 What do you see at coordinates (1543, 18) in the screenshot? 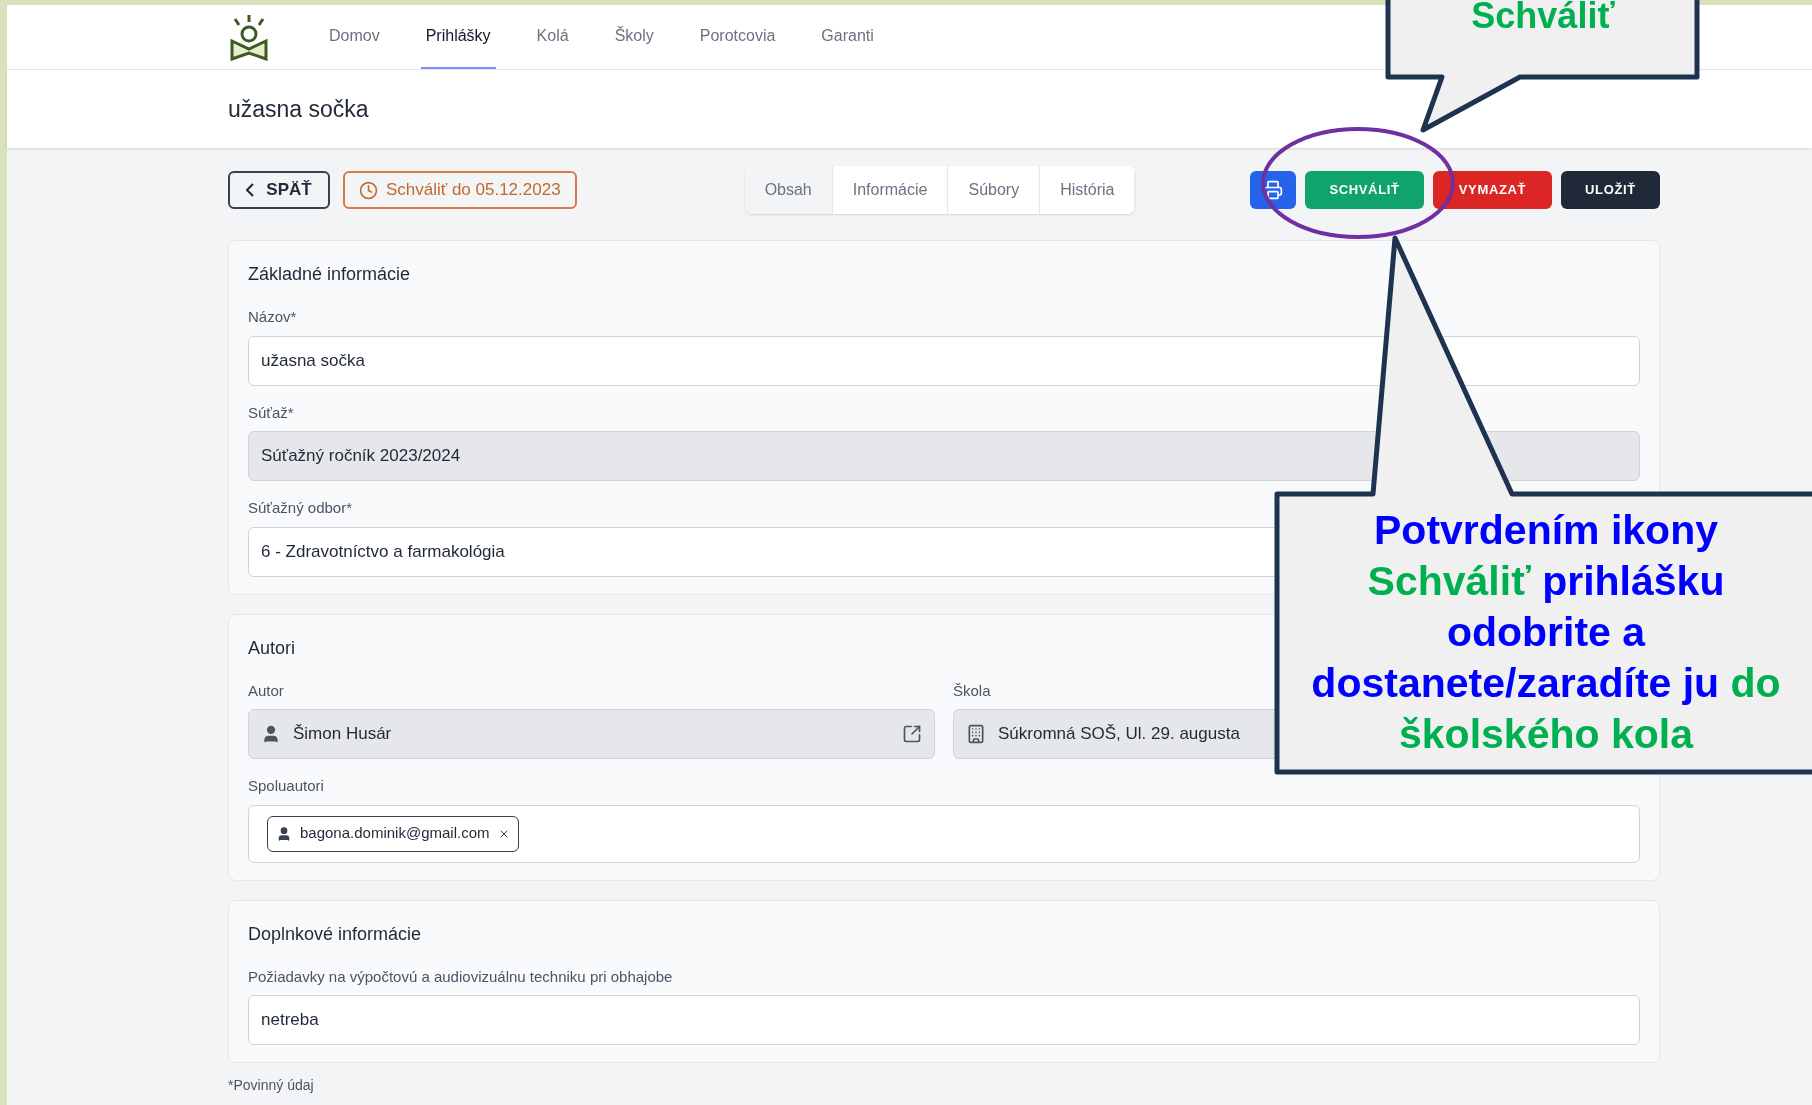
I see `callout-text: Schváliť` at bounding box center [1543, 18].